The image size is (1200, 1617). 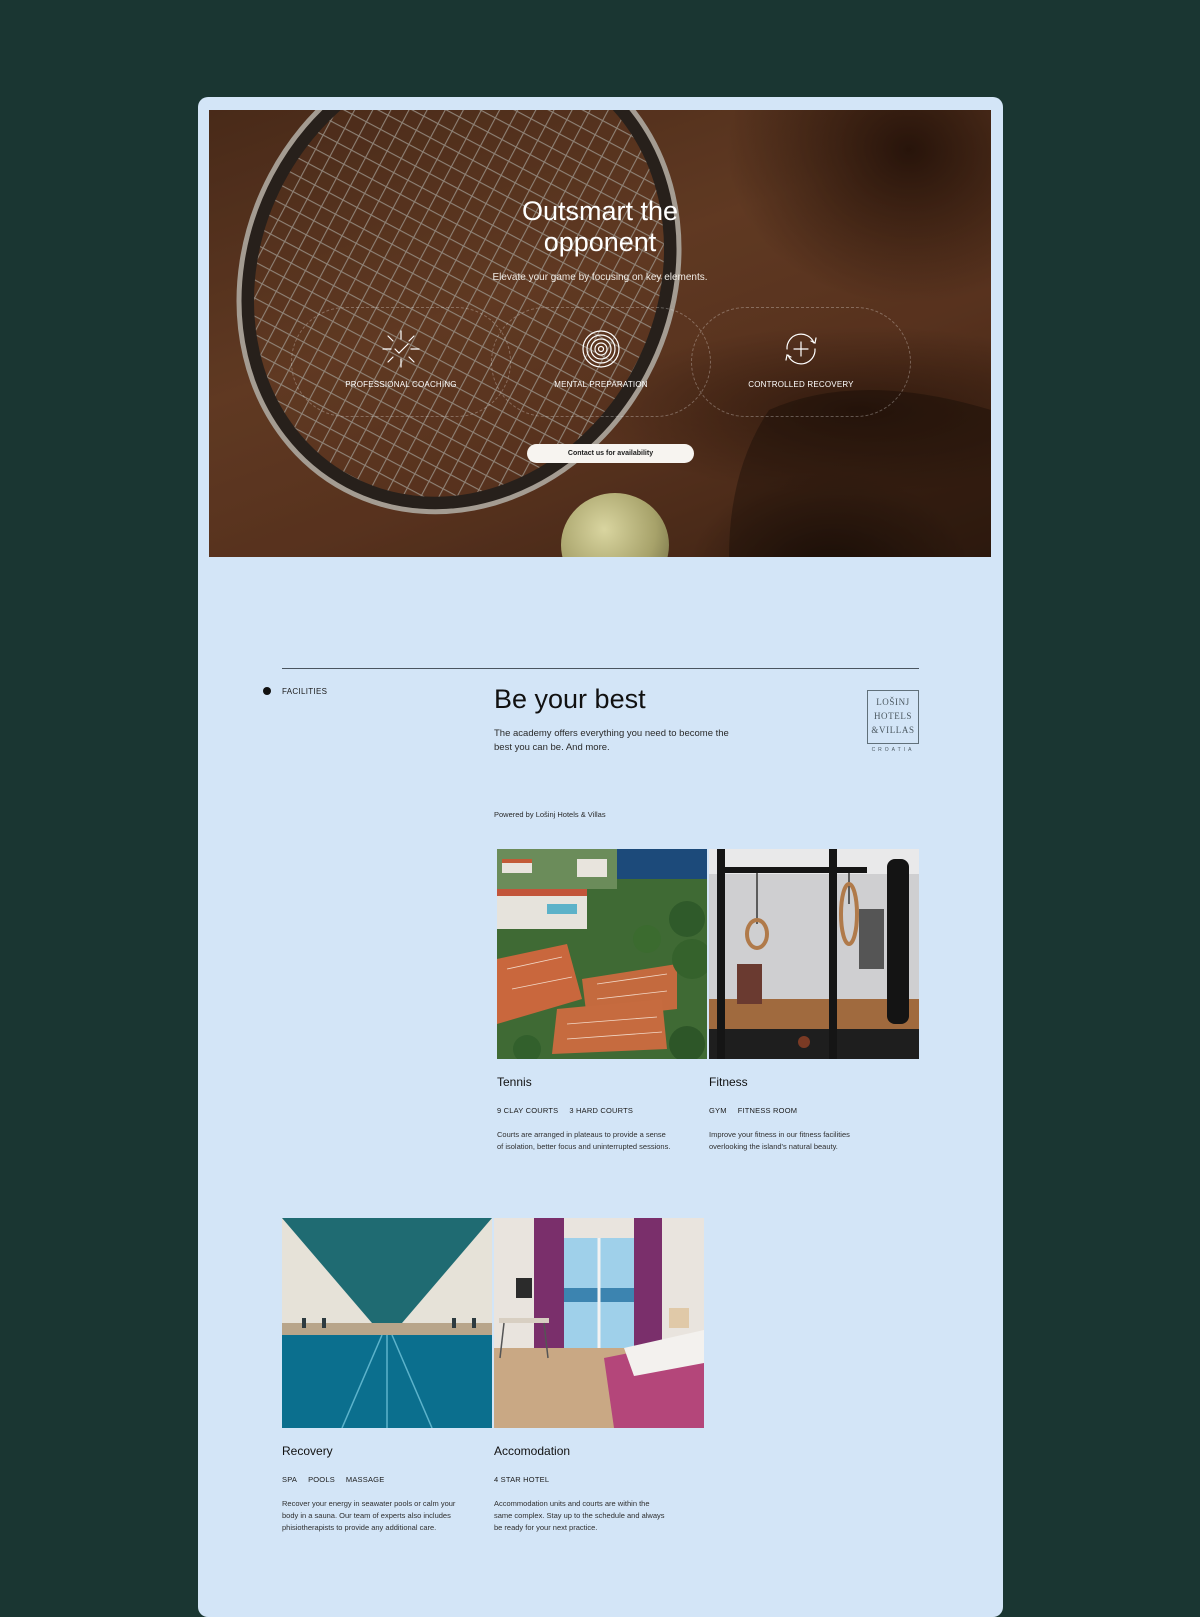 I want to click on facility-tags: GYM FITNESS ROOM, so click(x=753, y=1110).